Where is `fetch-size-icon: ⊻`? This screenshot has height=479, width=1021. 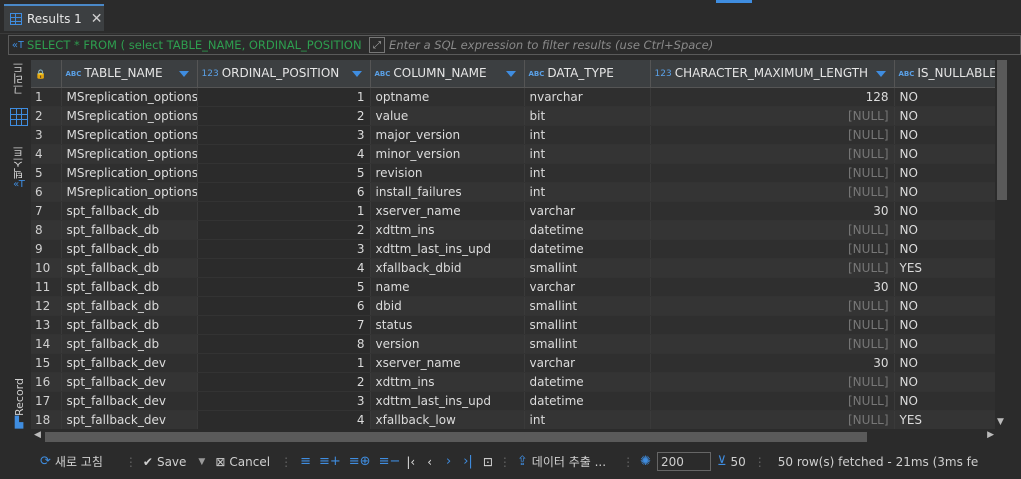
fetch-size-icon: ⊻ is located at coordinates (722, 461).